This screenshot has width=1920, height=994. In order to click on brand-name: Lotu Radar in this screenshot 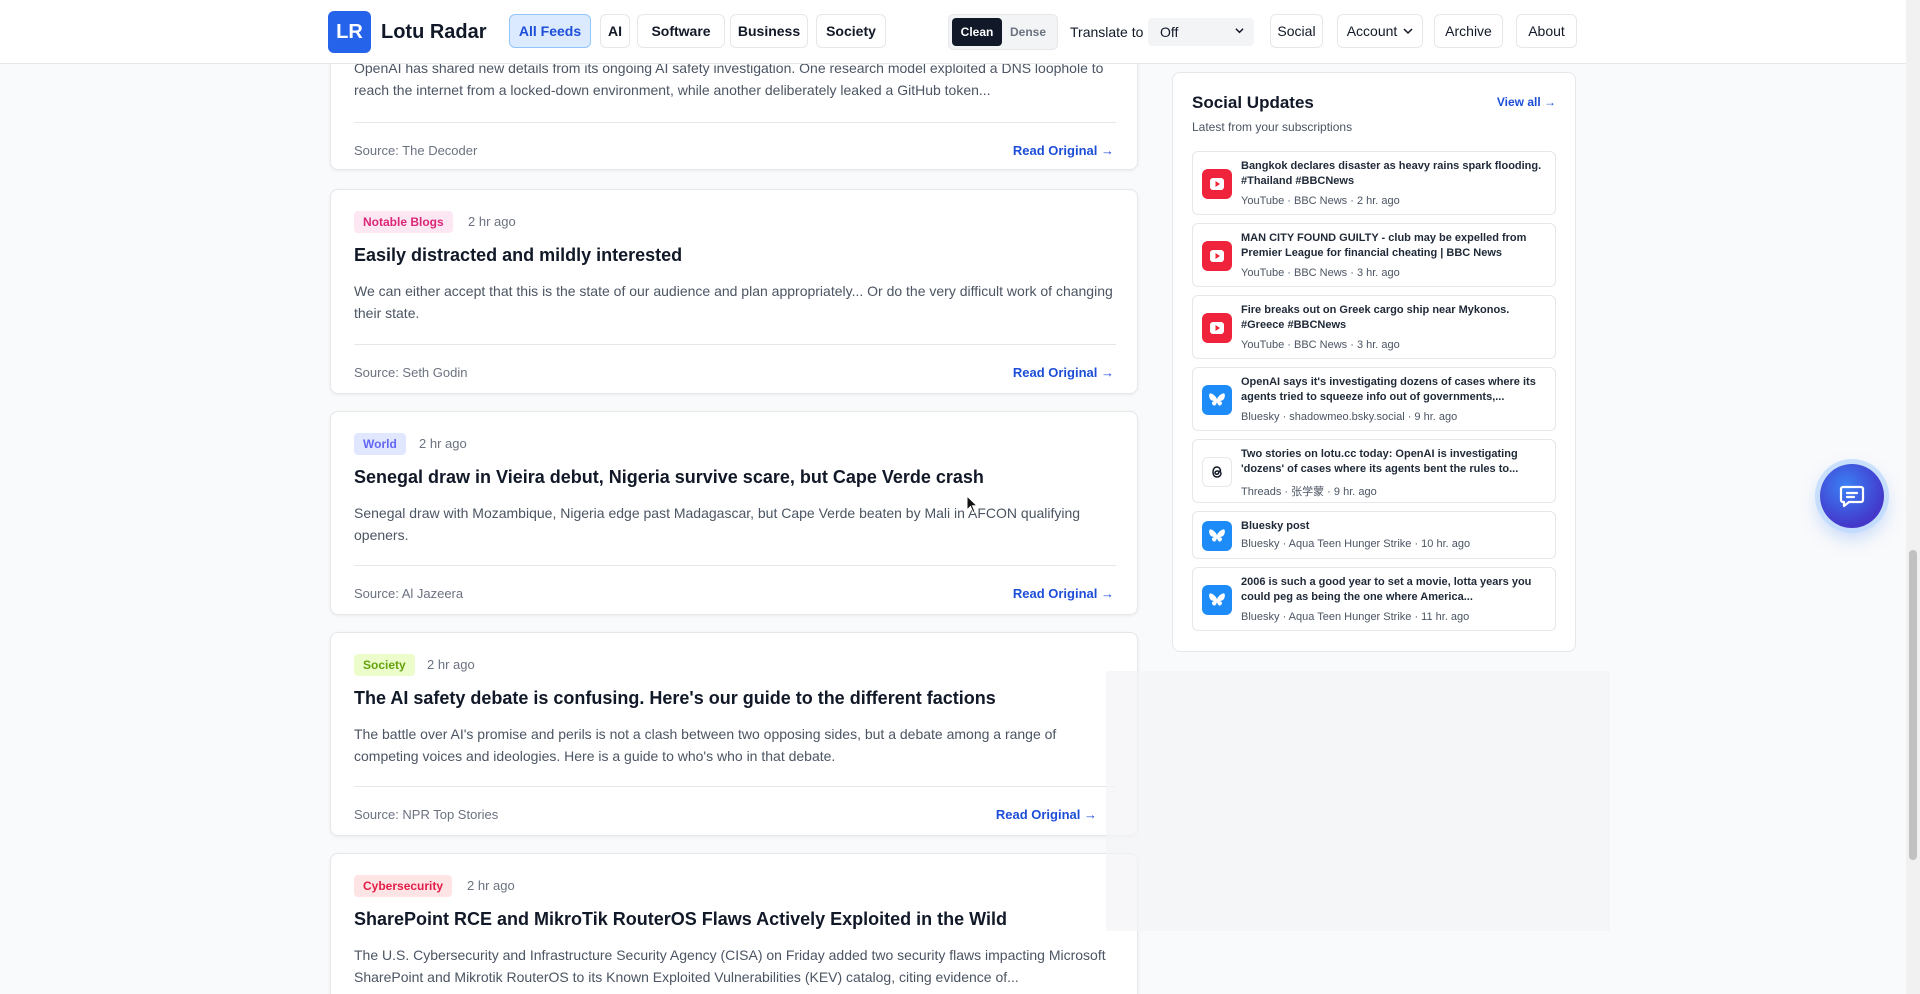, I will do `click(434, 31)`.